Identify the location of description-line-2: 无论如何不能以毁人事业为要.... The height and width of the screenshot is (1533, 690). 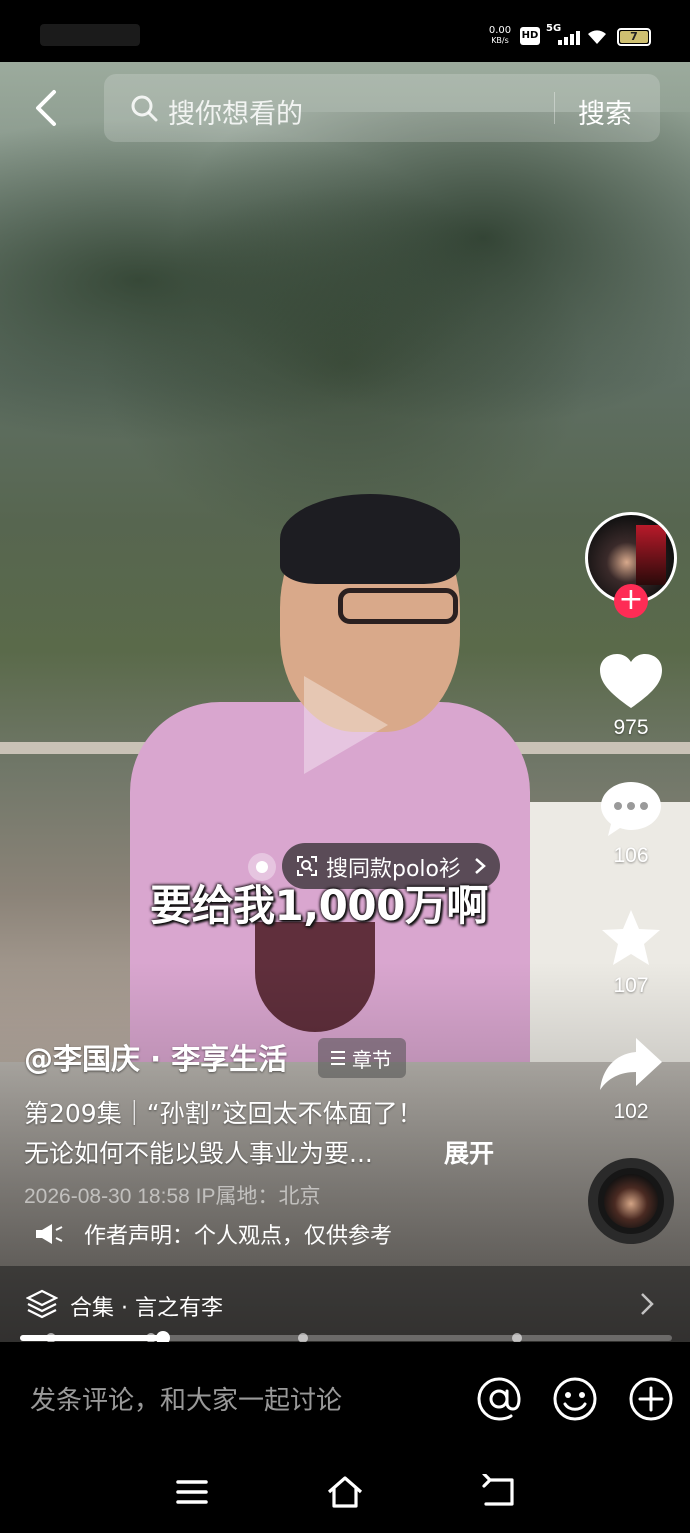
(198, 1153).